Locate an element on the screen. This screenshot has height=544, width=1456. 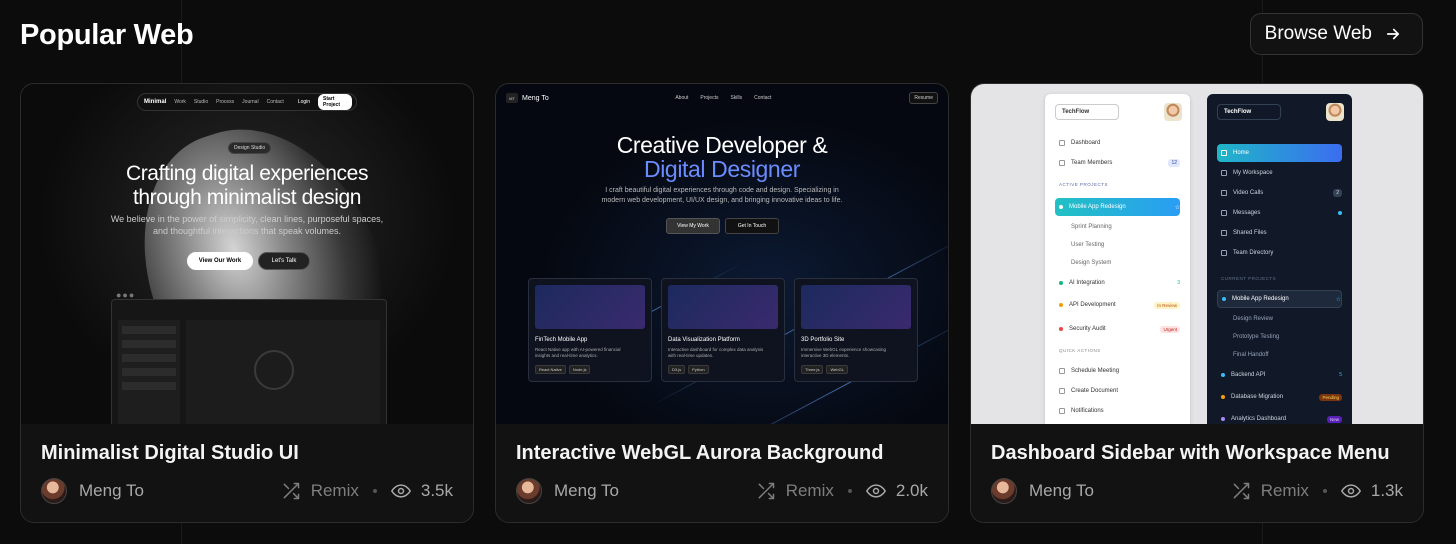
nav-item: Analytics Dashboard New is located at coordinates (1279, 418).